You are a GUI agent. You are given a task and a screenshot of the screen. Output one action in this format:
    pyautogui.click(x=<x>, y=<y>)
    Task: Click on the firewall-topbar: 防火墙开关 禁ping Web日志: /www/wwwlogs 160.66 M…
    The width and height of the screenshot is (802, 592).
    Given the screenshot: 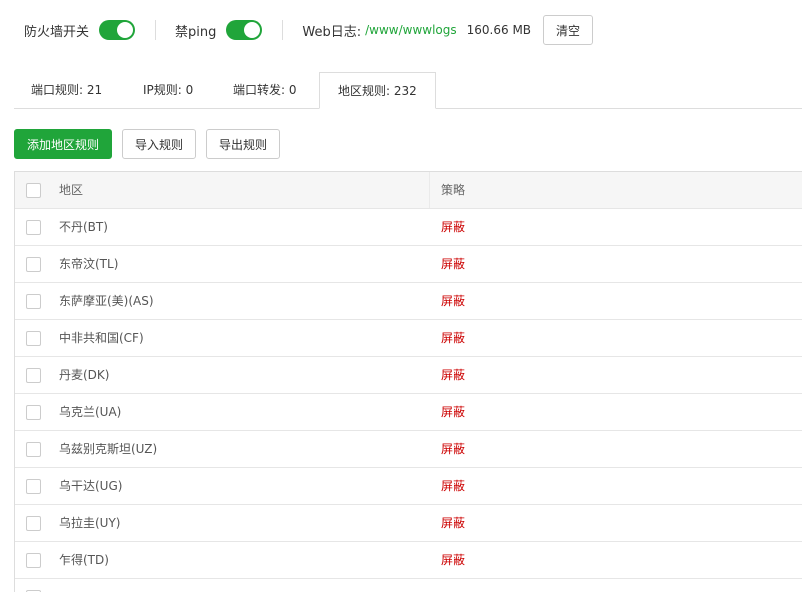 What is the action you would take?
    pyautogui.click(x=401, y=30)
    